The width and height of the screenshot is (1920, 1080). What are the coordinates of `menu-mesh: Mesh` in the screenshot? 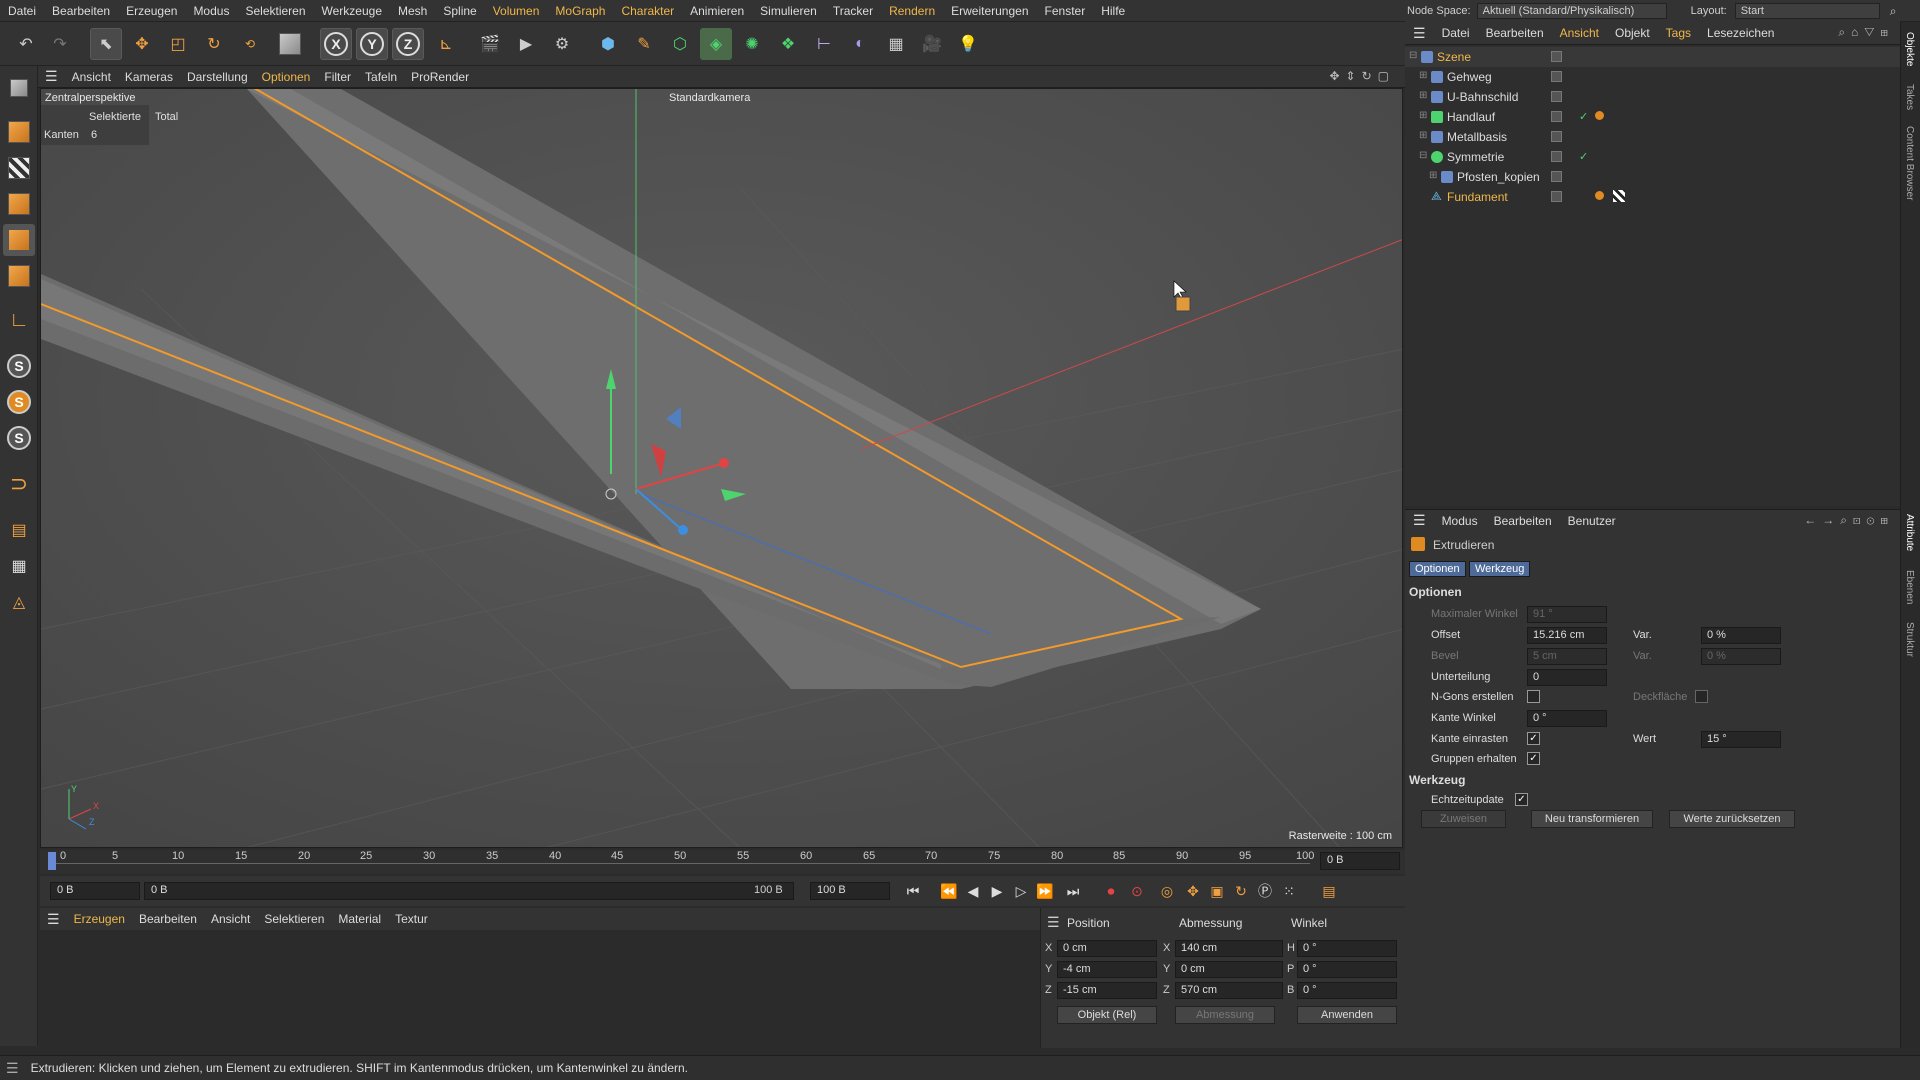 It's located at (412, 11).